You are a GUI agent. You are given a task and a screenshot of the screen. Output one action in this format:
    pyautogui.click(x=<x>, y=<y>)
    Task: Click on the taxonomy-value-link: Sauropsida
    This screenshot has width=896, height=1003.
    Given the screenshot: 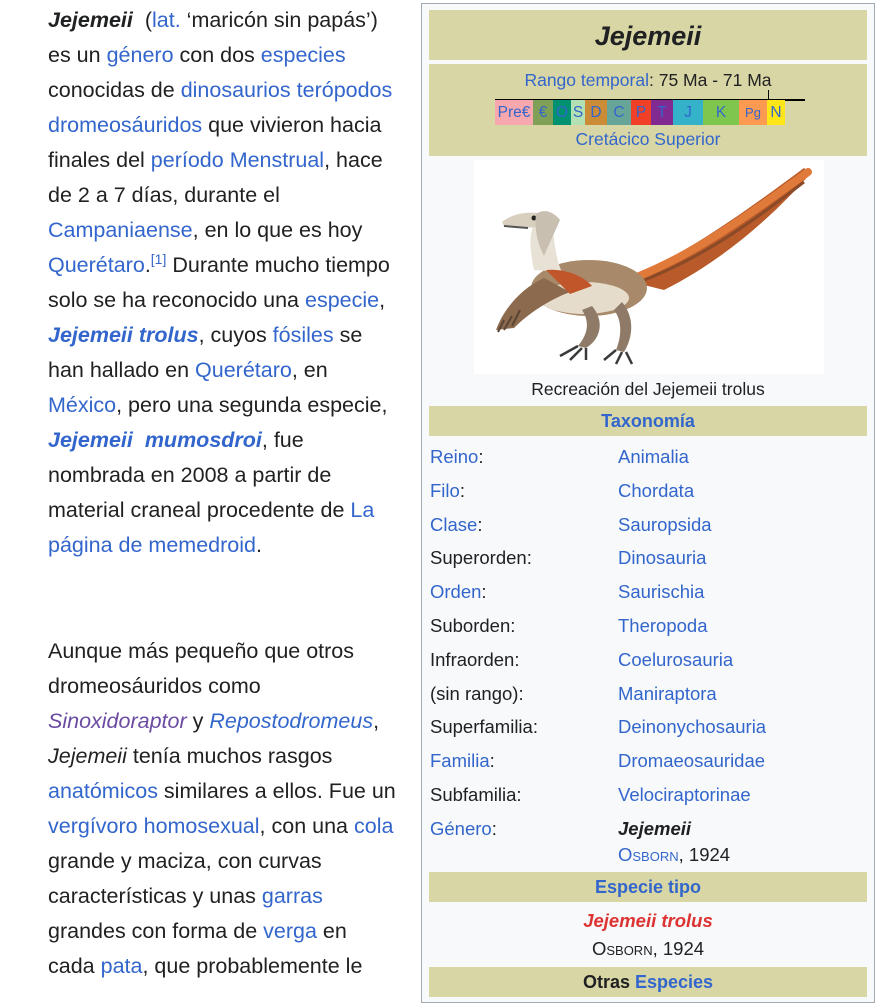 What is the action you would take?
    pyautogui.click(x=665, y=524)
    